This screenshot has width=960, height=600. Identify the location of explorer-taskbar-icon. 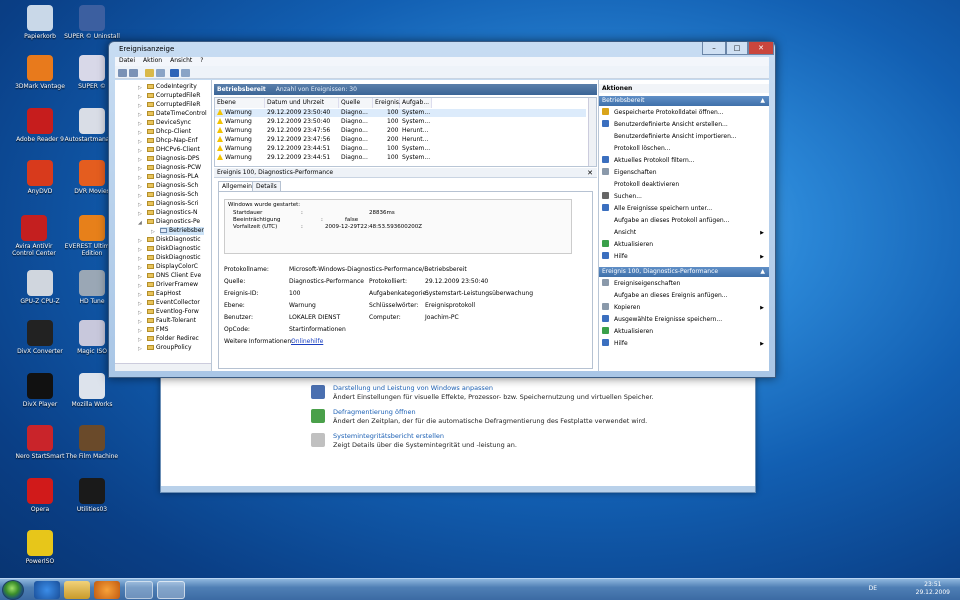
(77, 590).